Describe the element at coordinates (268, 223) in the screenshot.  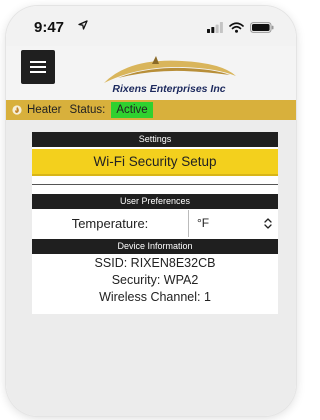
I see `chevron-up-down-icon` at that location.